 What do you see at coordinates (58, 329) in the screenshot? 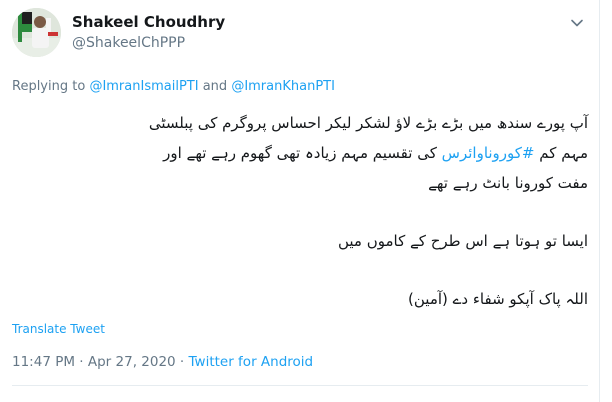
I see `translate-tweet-link: Translate Tweet` at bounding box center [58, 329].